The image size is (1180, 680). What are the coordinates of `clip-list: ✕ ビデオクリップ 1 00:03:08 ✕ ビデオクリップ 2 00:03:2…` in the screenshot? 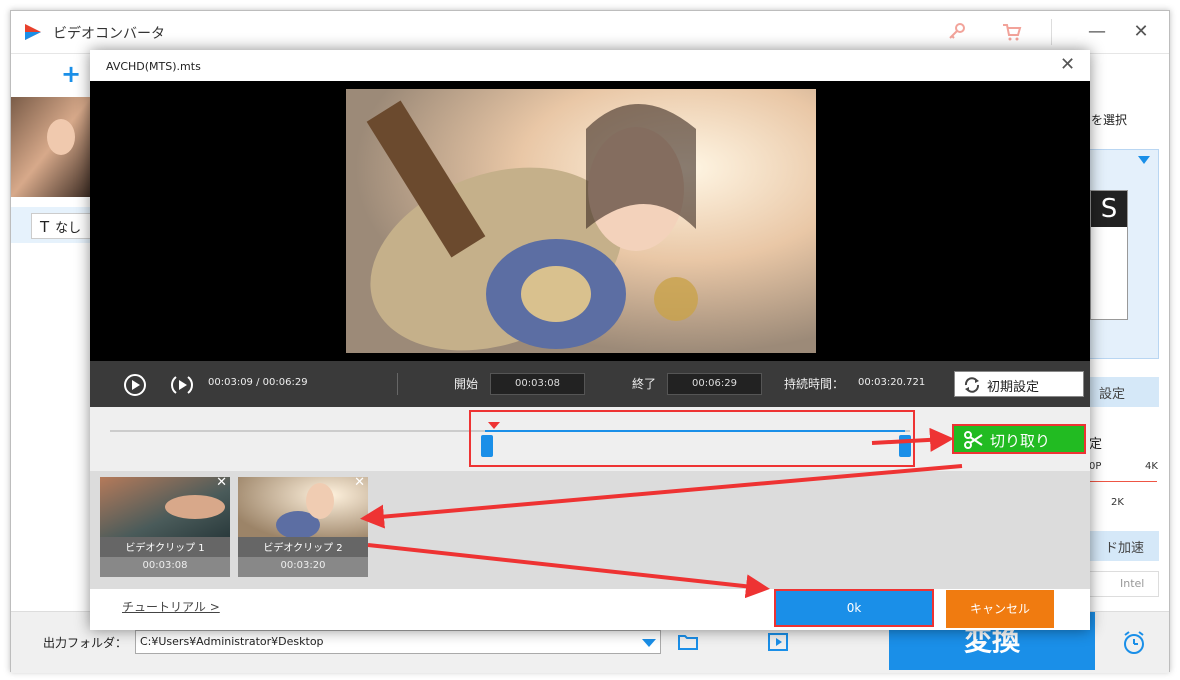 It's located at (590, 530).